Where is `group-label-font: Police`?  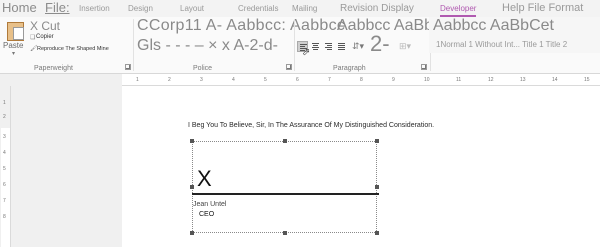 group-label-font: Police is located at coordinates (203, 68).